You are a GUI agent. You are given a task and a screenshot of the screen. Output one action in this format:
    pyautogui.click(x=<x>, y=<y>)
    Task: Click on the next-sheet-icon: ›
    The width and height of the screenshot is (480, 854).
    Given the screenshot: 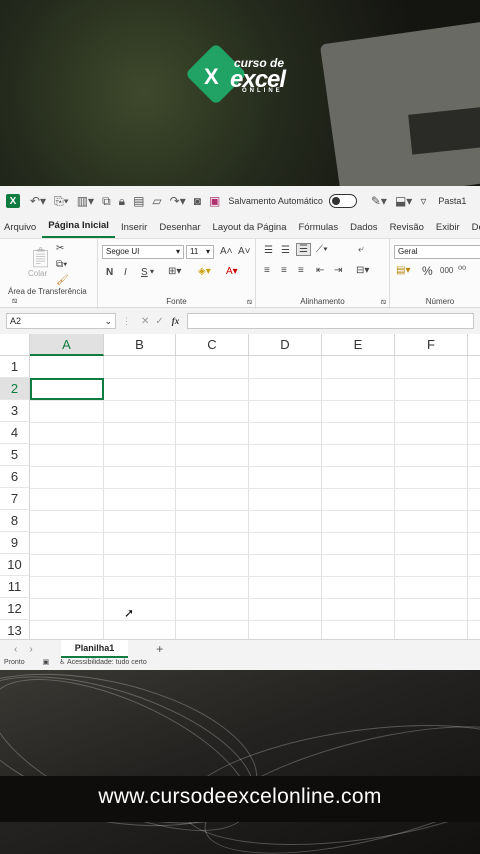 What is the action you would take?
    pyautogui.click(x=30, y=649)
    